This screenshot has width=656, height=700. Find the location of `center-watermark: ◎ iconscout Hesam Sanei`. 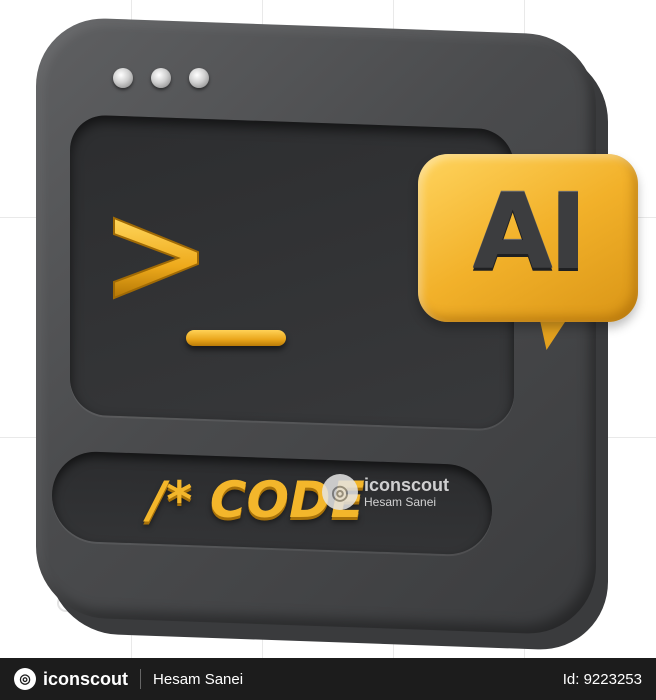

center-watermark: ◎ iconscout Hesam Sanei is located at coordinates (385, 492).